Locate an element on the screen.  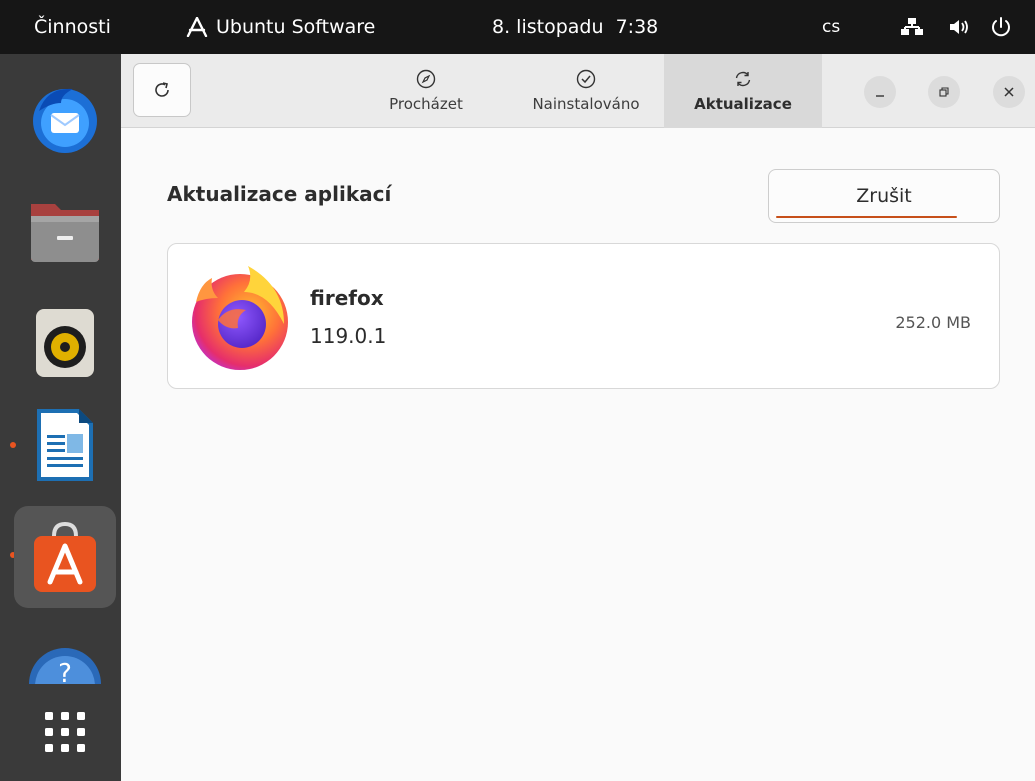
cancel-button-label: Zrušit is located at coordinates (884, 196).